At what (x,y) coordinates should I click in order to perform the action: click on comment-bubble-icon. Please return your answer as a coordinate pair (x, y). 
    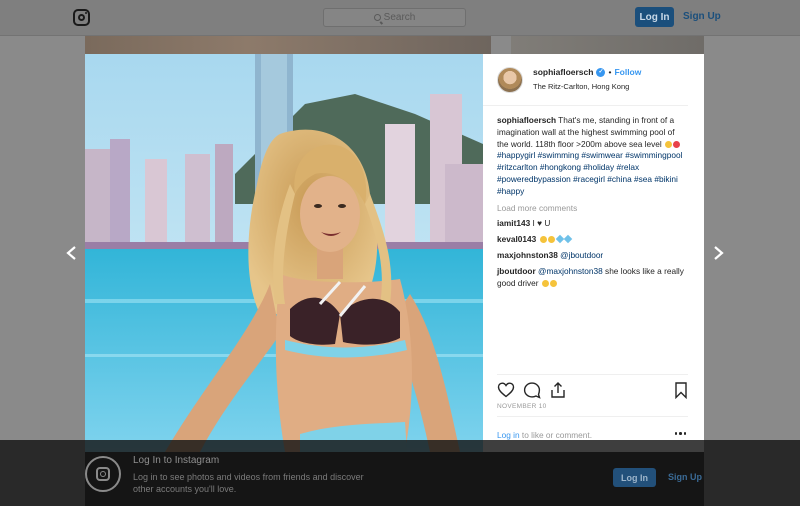
    Looking at the image, I should click on (532, 390).